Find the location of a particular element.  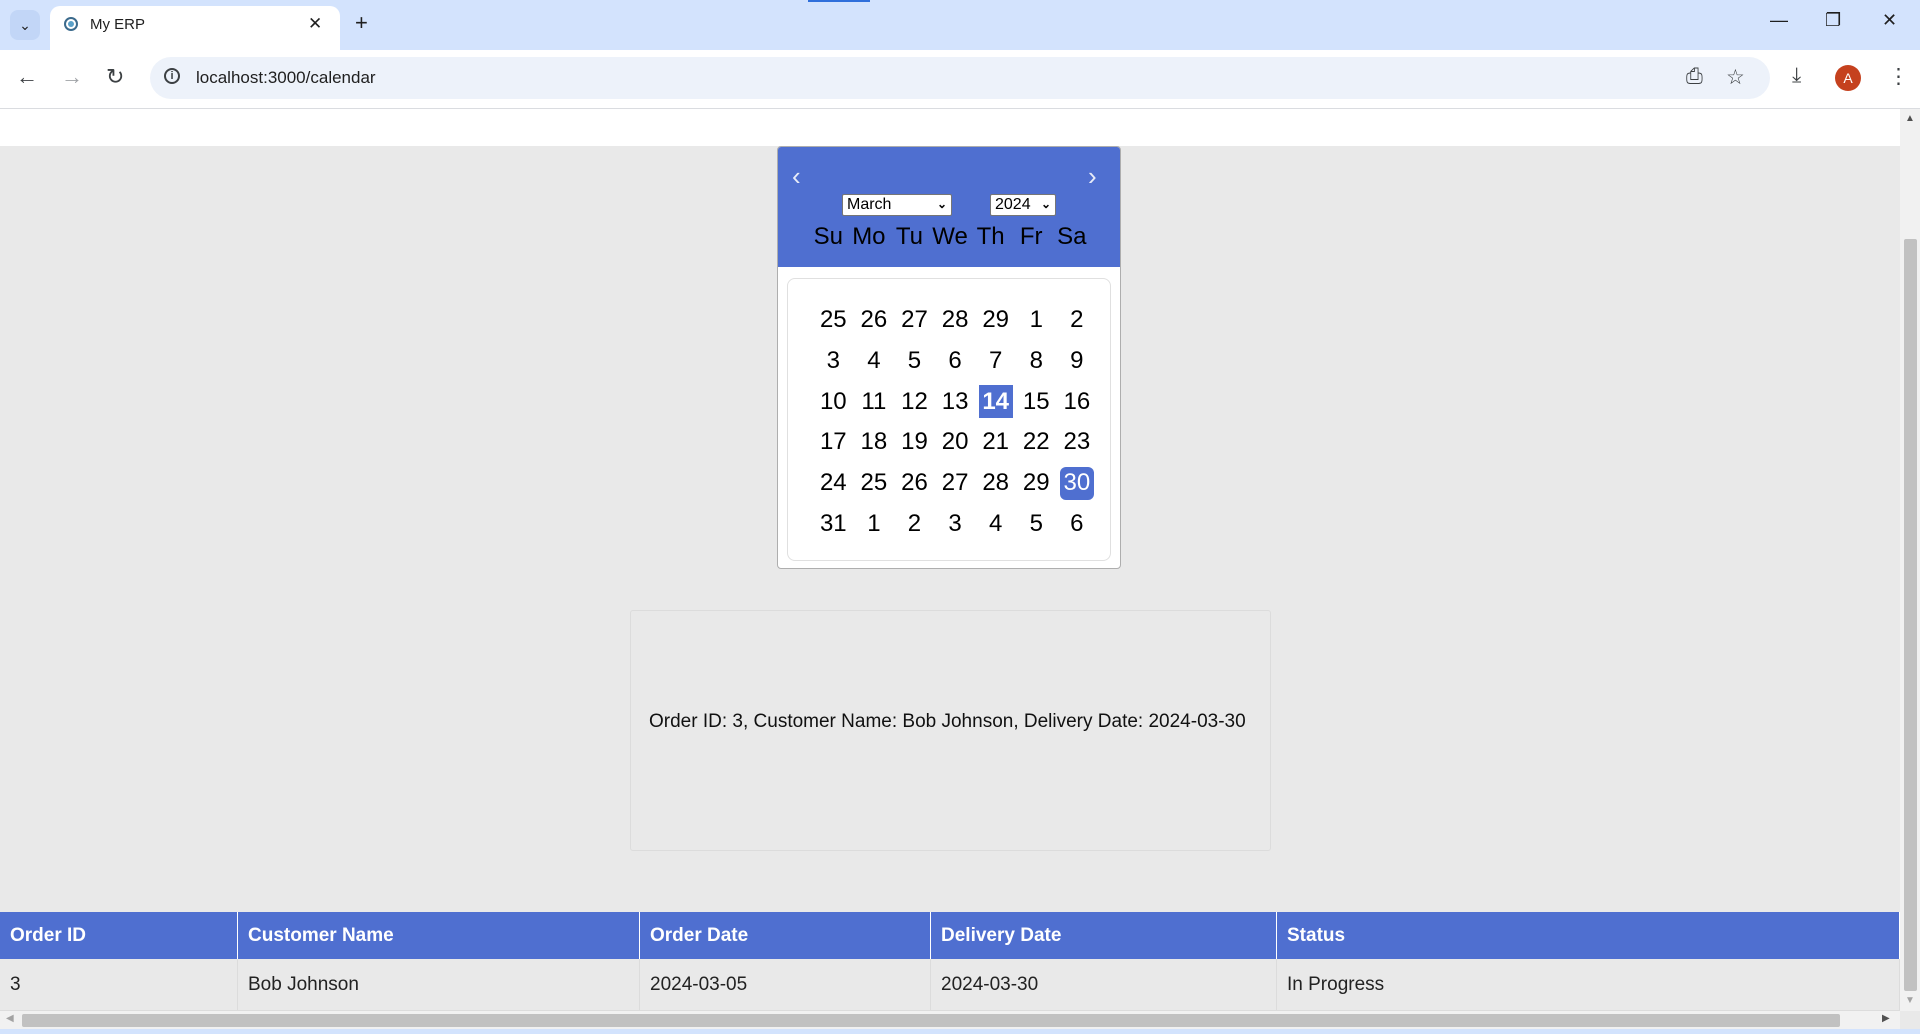

calendar-day-number: 5 is located at coordinates (914, 361).